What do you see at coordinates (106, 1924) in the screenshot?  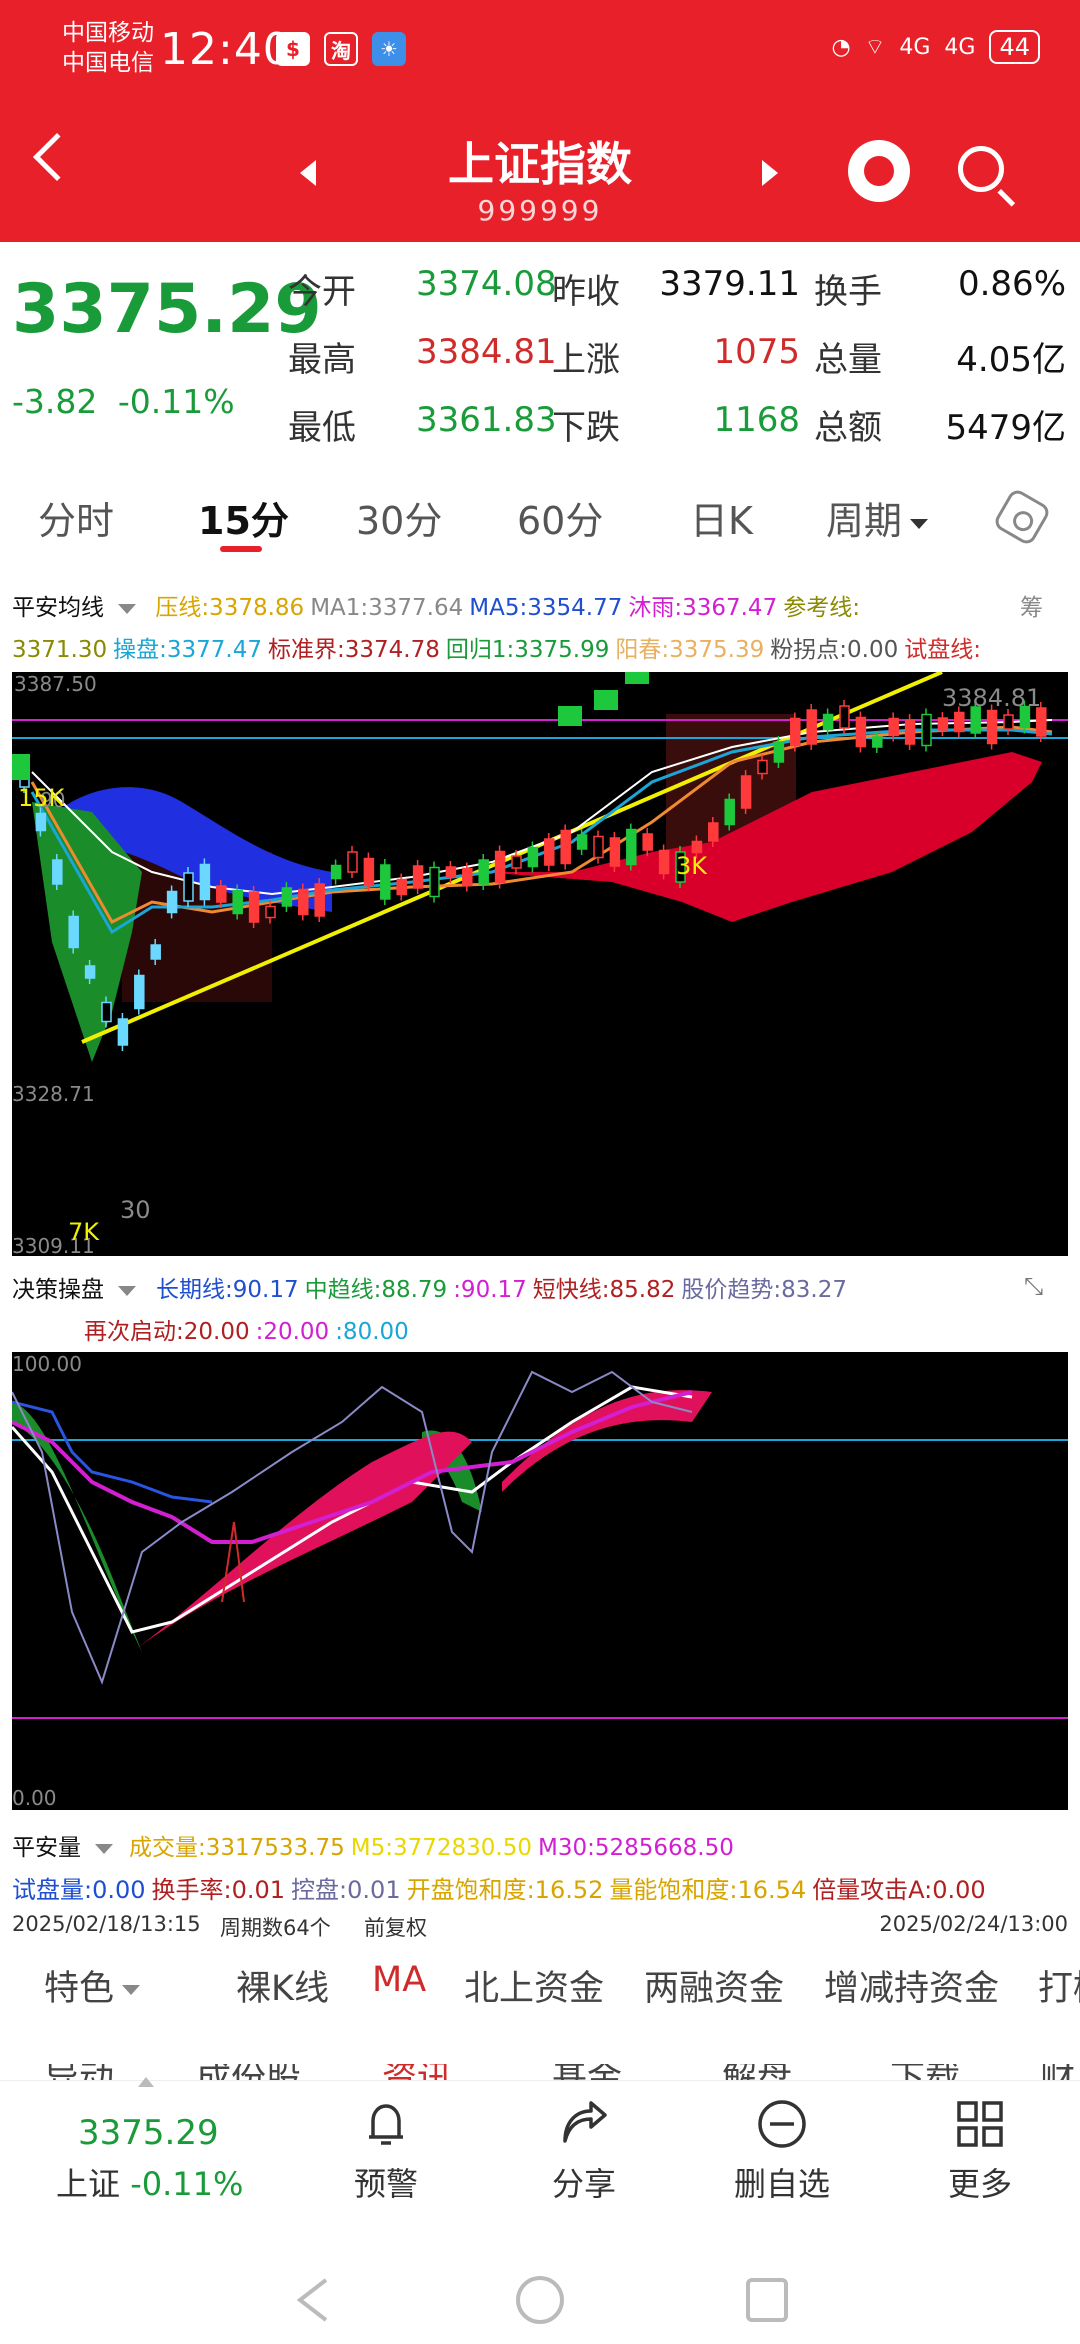 I see `start-date: 2025/02/18/13:15` at bounding box center [106, 1924].